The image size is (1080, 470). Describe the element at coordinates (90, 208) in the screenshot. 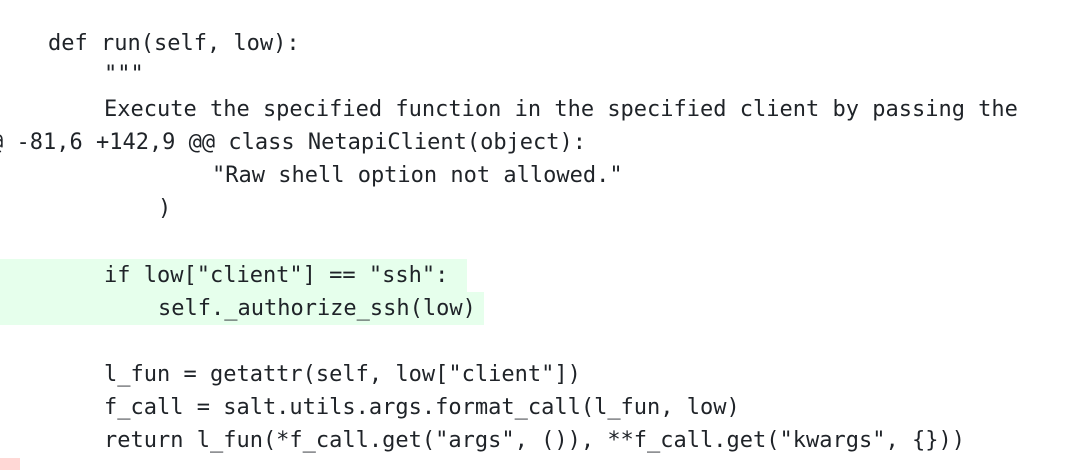

I see `code-line: )` at that location.